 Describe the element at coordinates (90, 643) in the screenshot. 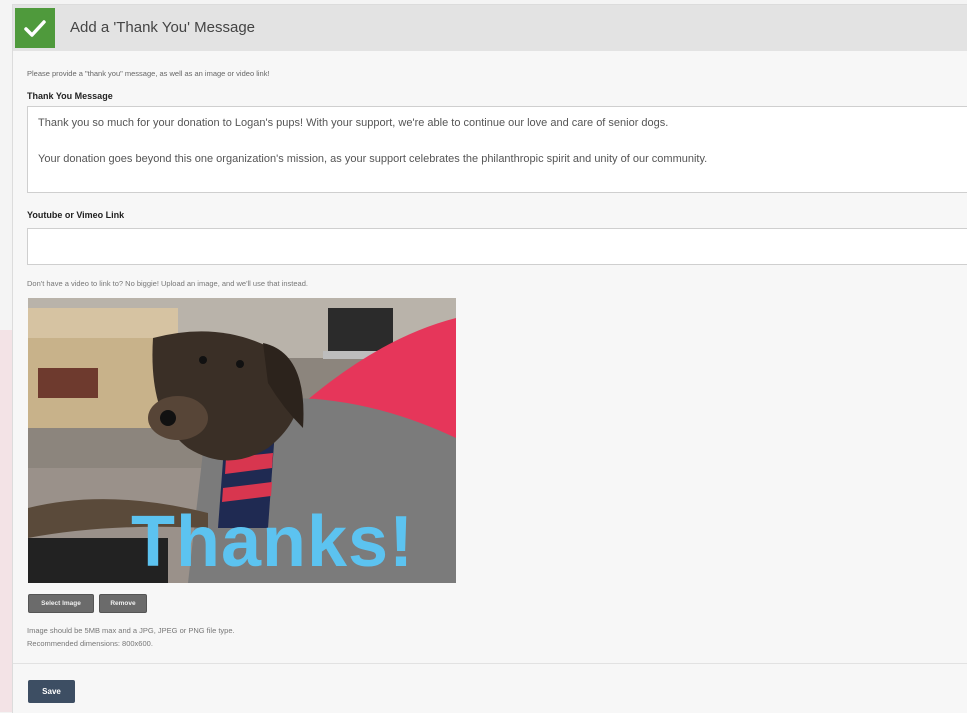

I see `recommended-dimensions: Recommended dimensions: 800x600.` at that location.